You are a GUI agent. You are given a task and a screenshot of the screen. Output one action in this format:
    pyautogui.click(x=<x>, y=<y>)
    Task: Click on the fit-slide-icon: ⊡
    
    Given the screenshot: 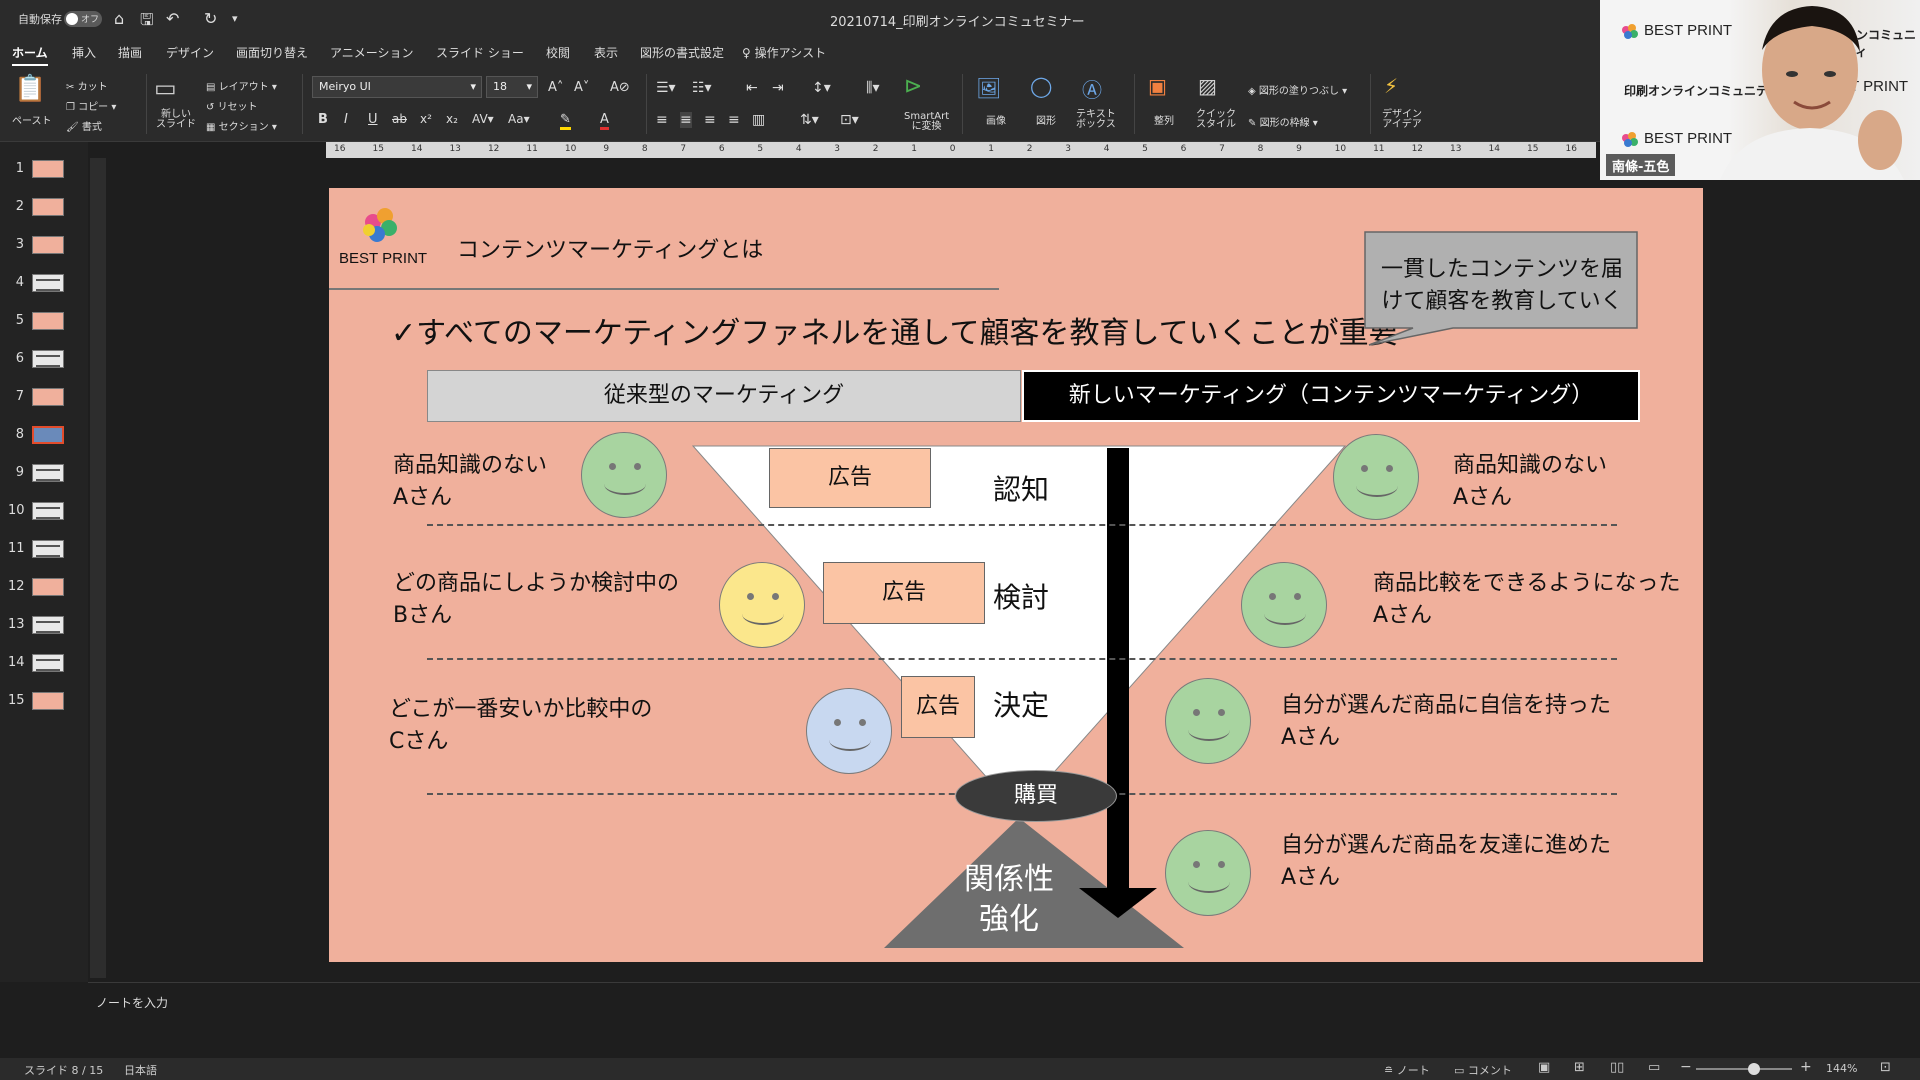 What is the action you would take?
    pyautogui.click(x=1885, y=1067)
    